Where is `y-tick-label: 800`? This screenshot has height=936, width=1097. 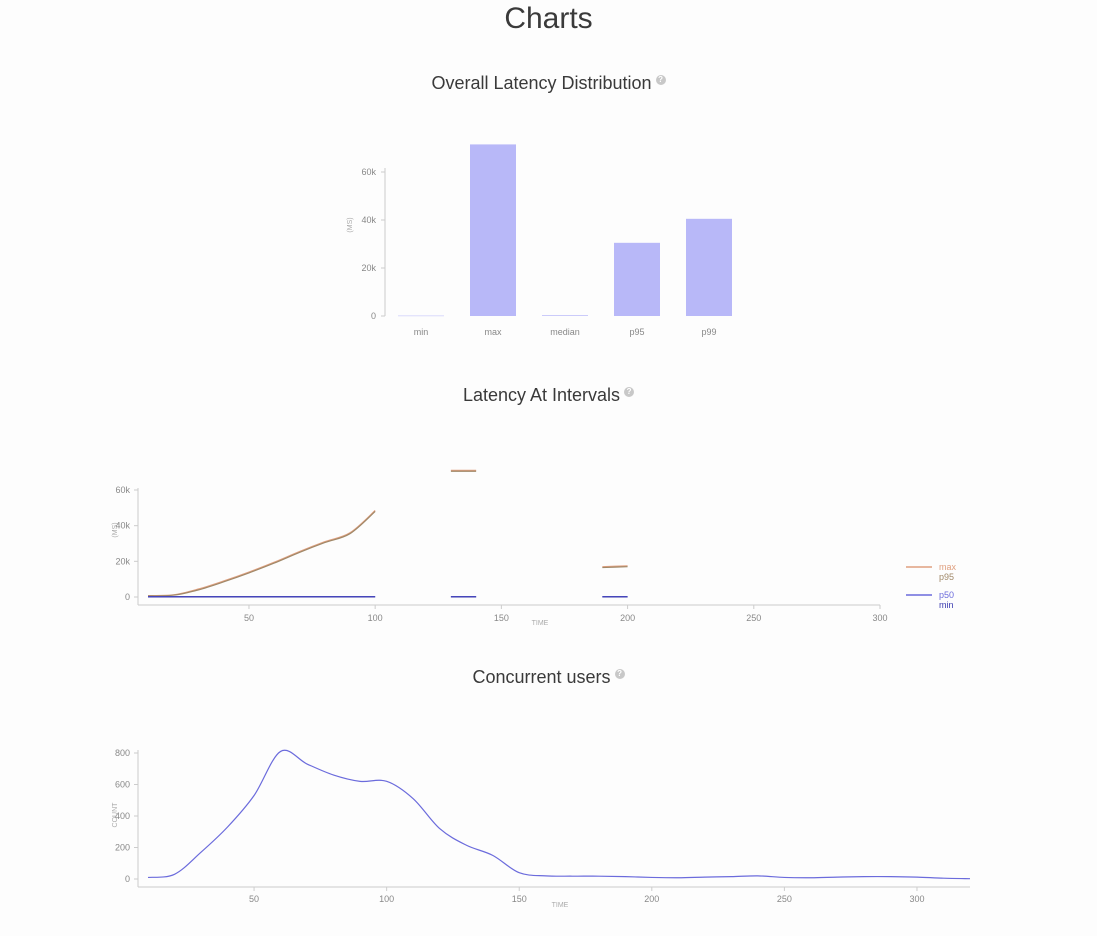
y-tick-label: 800 is located at coordinates (122, 753).